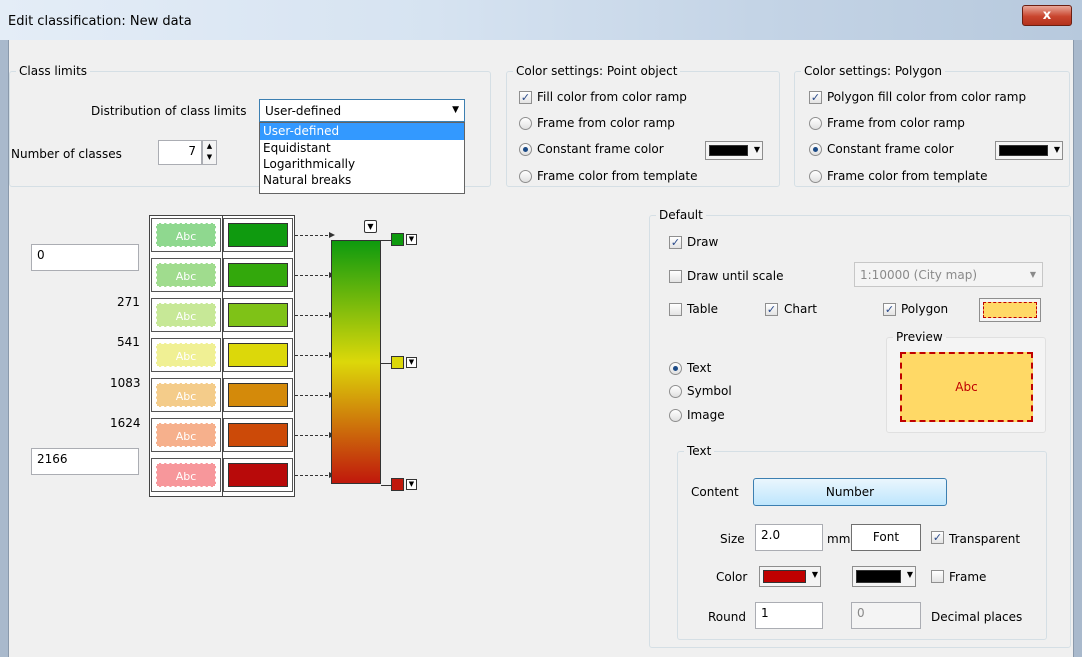 Image resolution: width=1082 pixels, height=657 pixels. I want to click on point-constant-frame-label: Constant frame color, so click(600, 149).